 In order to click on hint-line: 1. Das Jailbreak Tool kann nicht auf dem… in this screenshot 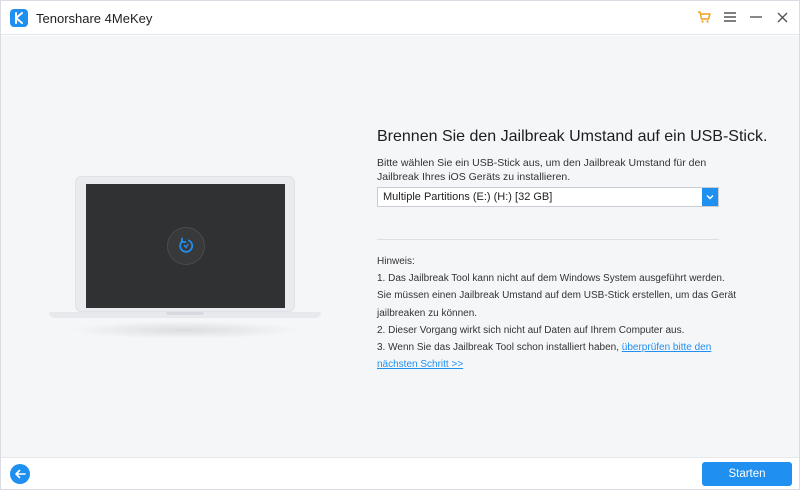, I will do `click(551, 279)`.